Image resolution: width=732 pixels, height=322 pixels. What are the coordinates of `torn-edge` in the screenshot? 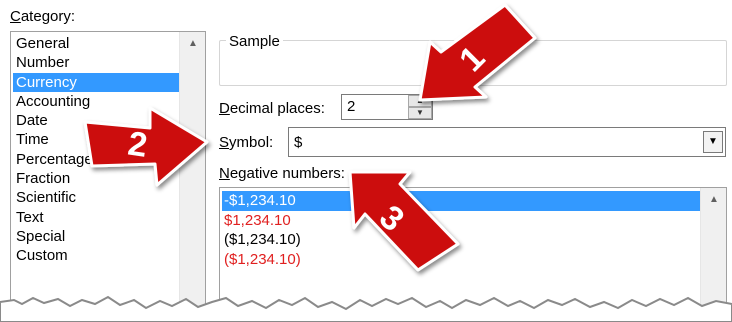 It's located at (366, 308).